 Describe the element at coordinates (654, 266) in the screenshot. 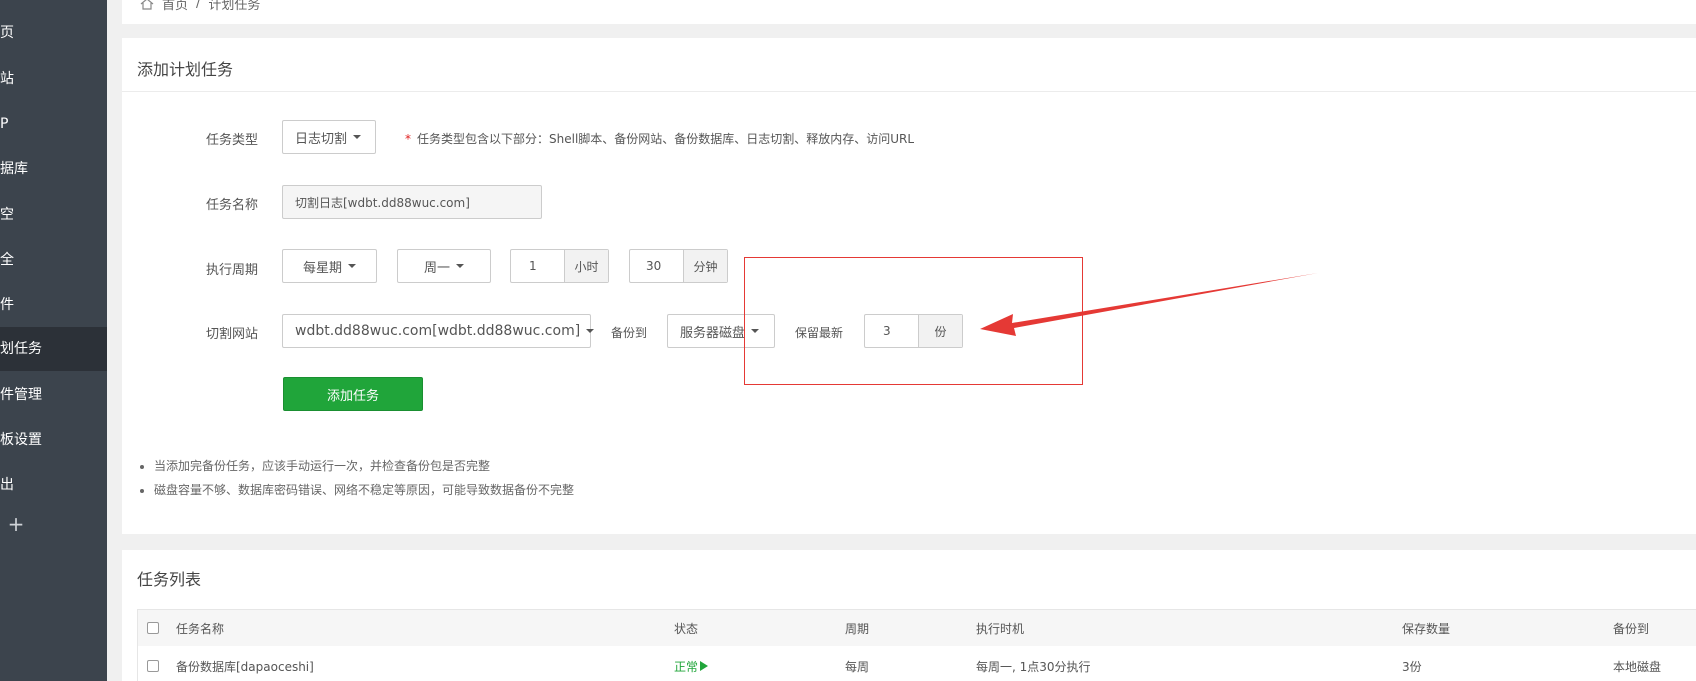

I see `minute-value: 30` at that location.